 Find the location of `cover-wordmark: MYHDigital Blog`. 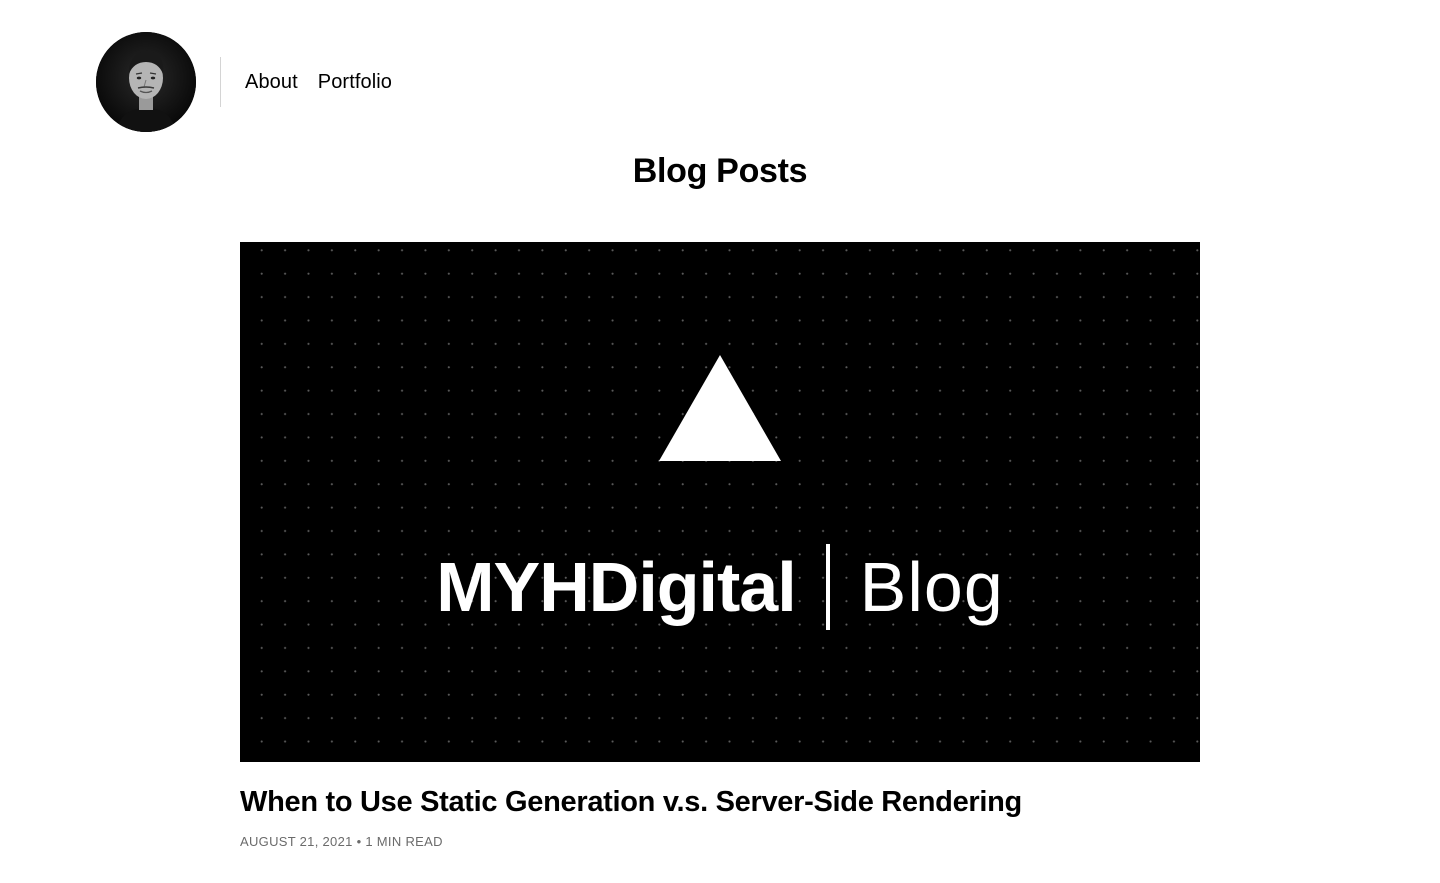

cover-wordmark: MYHDigital Blog is located at coordinates (720, 587).